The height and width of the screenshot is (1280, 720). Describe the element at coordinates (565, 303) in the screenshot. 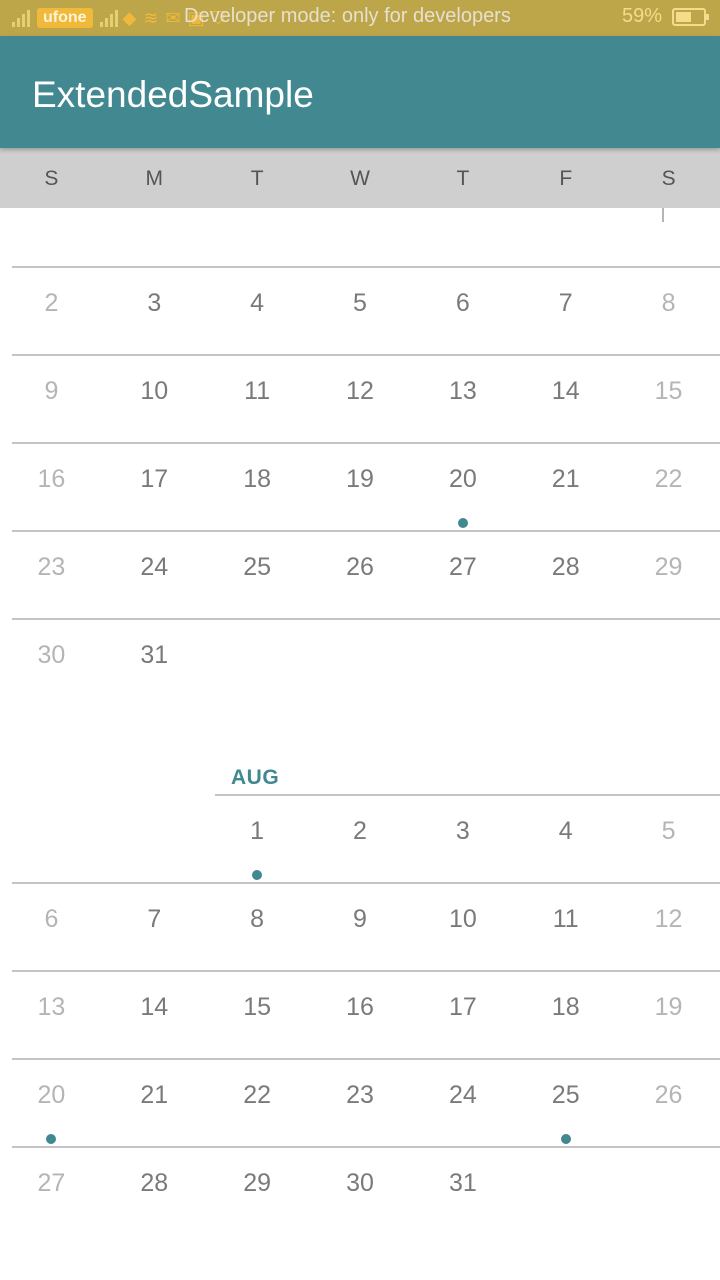

I see `day-number: 7` at that location.